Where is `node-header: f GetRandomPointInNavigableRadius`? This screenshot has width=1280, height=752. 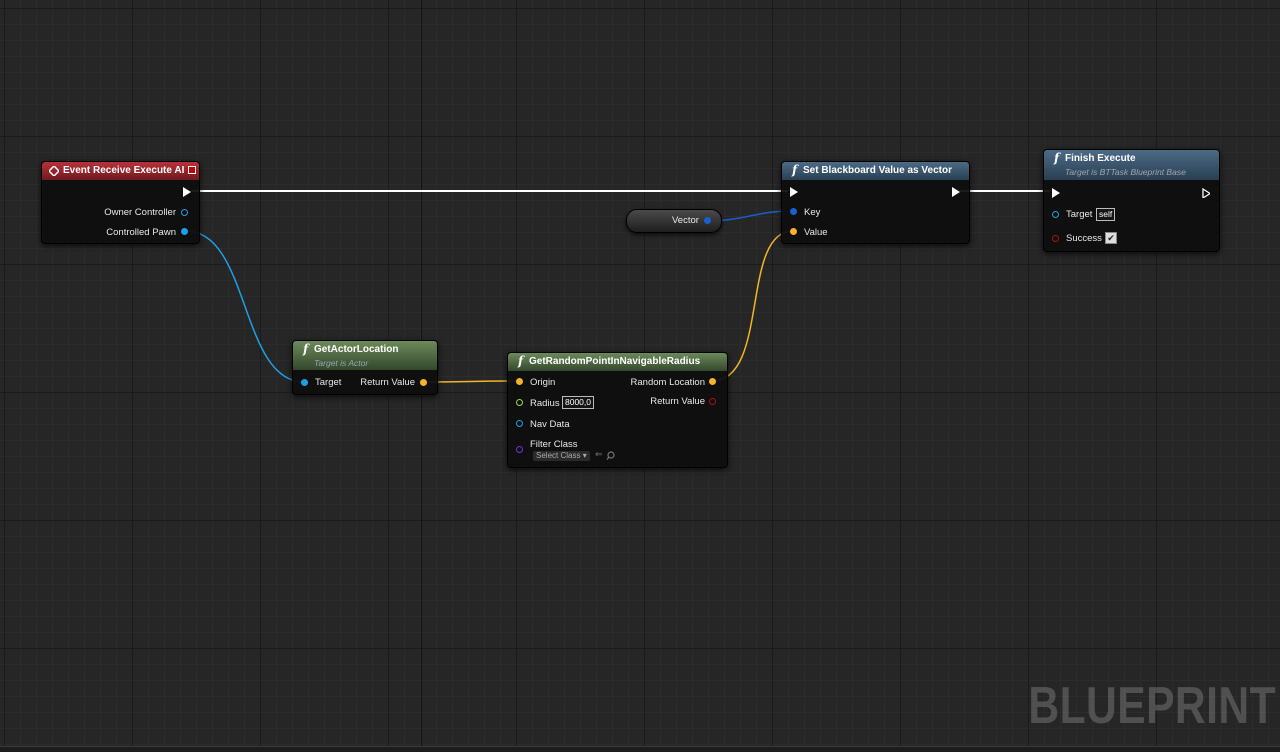
node-header: f GetRandomPointInNavigableRadius is located at coordinates (617, 362).